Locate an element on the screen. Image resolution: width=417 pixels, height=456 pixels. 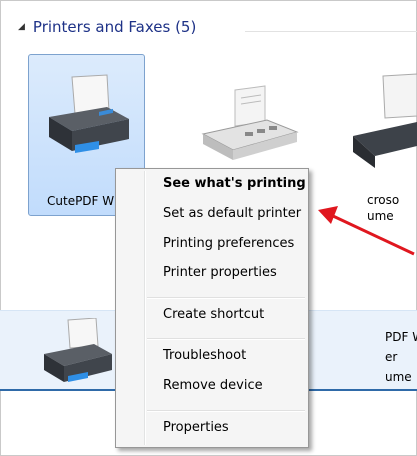
device-tile-lower-printer is located at coordinates (75, 353).